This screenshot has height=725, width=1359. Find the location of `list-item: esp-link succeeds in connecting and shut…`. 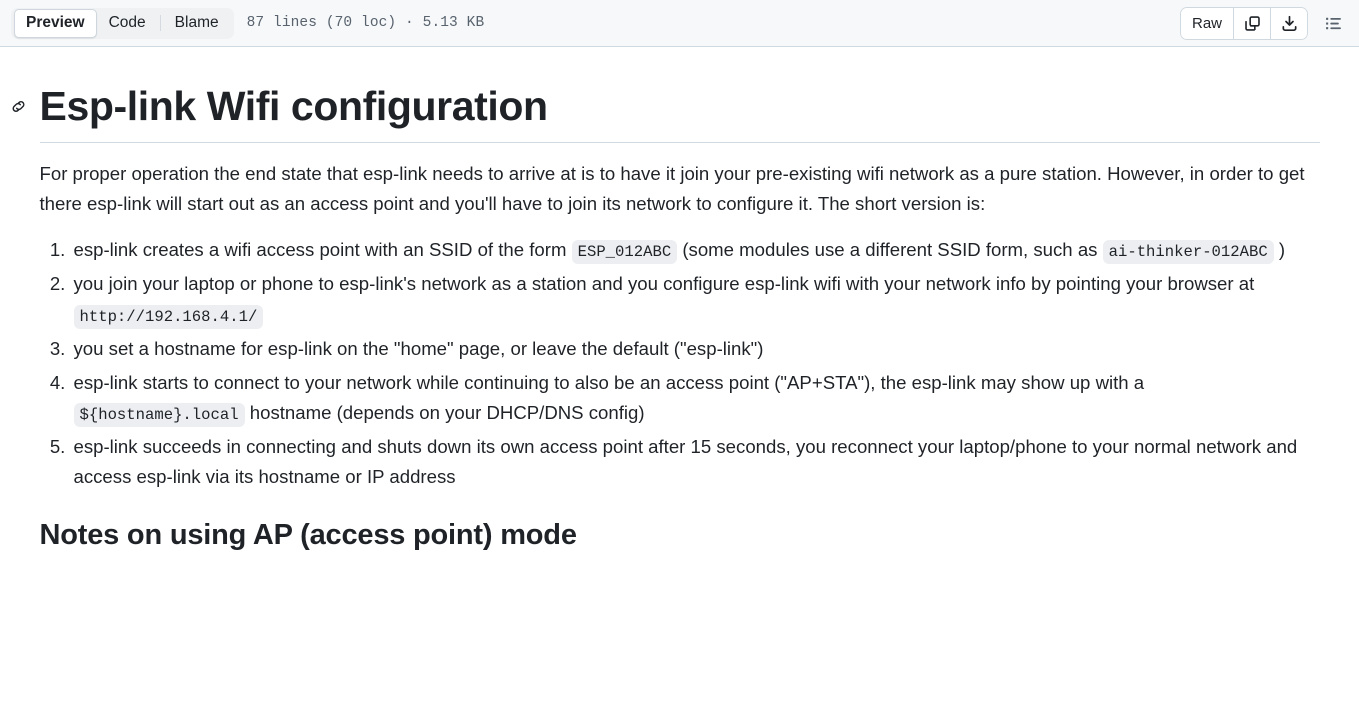

list-item: esp-link succeeds in connecting and shut… is located at coordinates (695, 462).